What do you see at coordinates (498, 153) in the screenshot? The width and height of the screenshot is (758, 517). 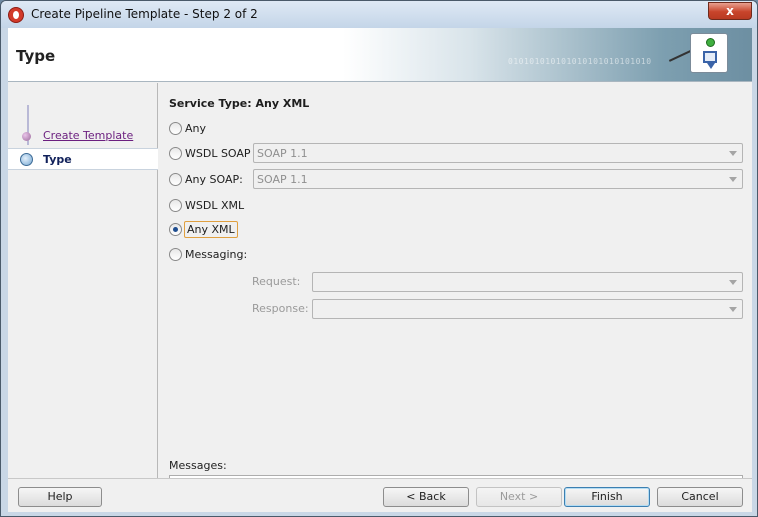 I see `wsdl-soap-version-select: SOAP 1.1` at bounding box center [498, 153].